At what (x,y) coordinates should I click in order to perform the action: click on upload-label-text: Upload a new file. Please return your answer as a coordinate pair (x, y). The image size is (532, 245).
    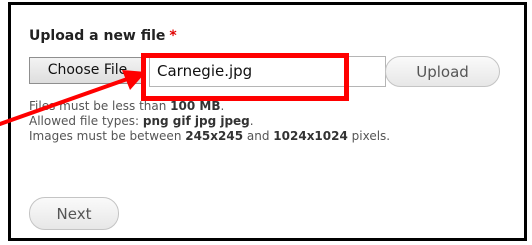
    Looking at the image, I should click on (97, 36).